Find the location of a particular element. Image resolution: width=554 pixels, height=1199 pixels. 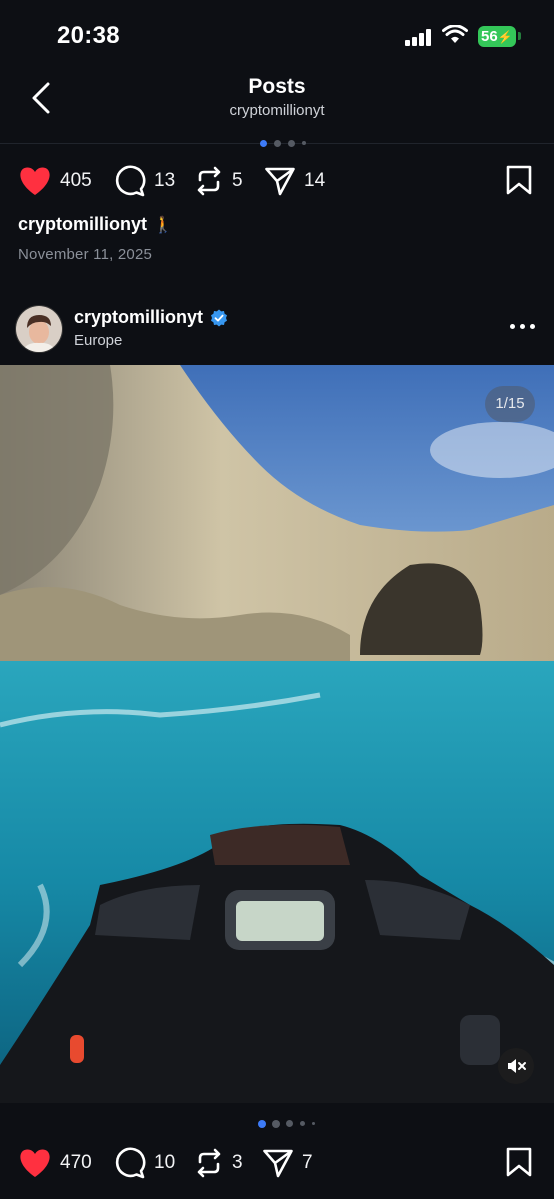

status-time: 20:38 is located at coordinates (88, 35).